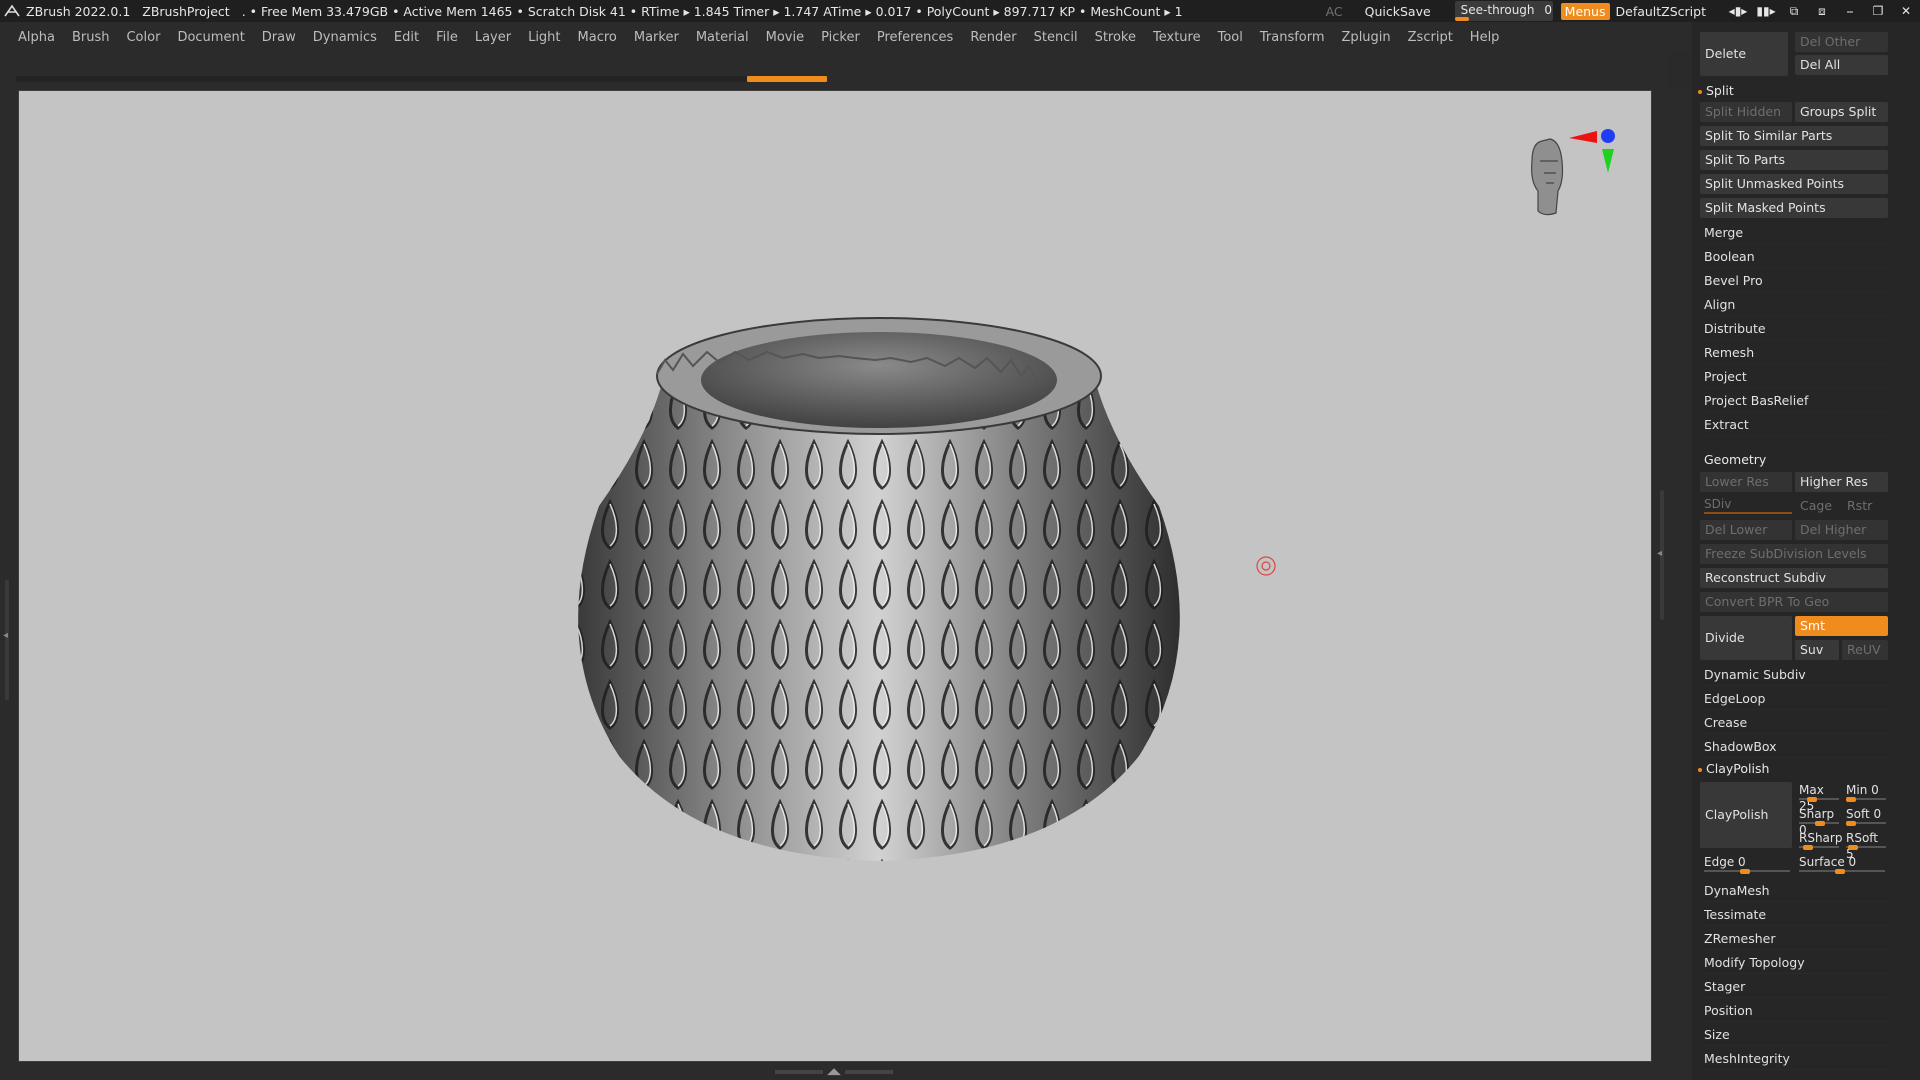 The image size is (1920, 1080). I want to click on menu-light: Light, so click(544, 37).